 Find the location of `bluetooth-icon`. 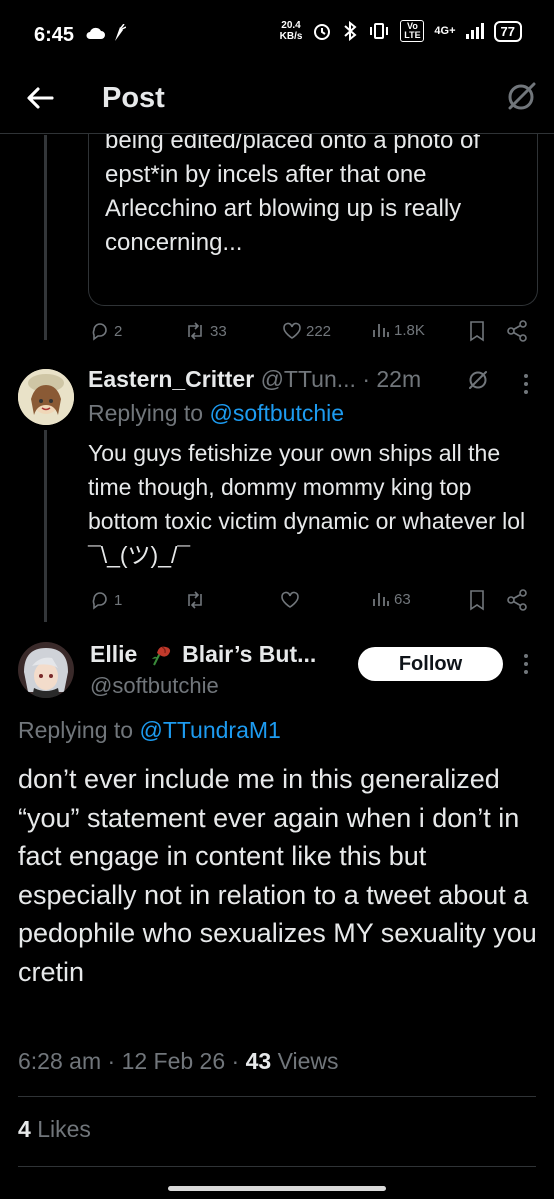

bluetooth-icon is located at coordinates (350, 31).